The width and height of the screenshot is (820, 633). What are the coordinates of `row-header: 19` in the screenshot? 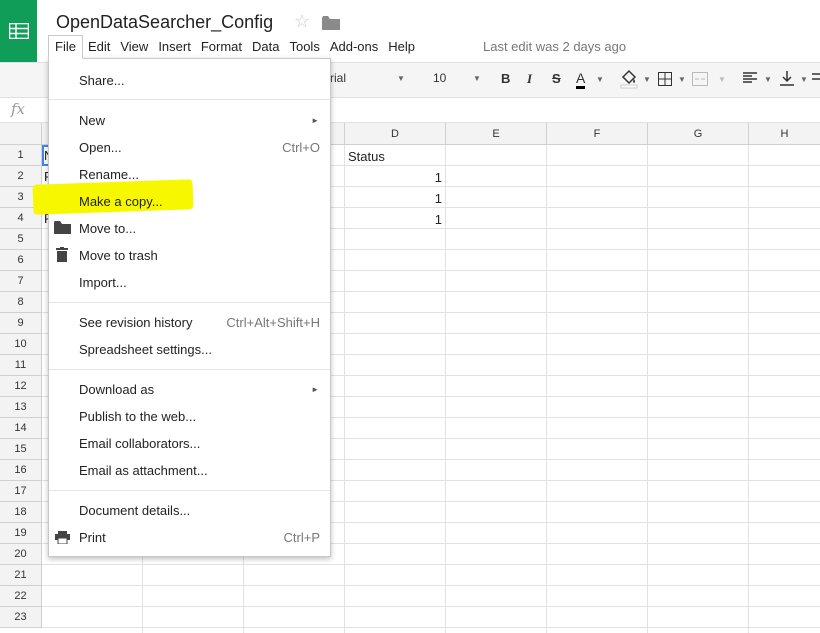 It's located at (21, 533).